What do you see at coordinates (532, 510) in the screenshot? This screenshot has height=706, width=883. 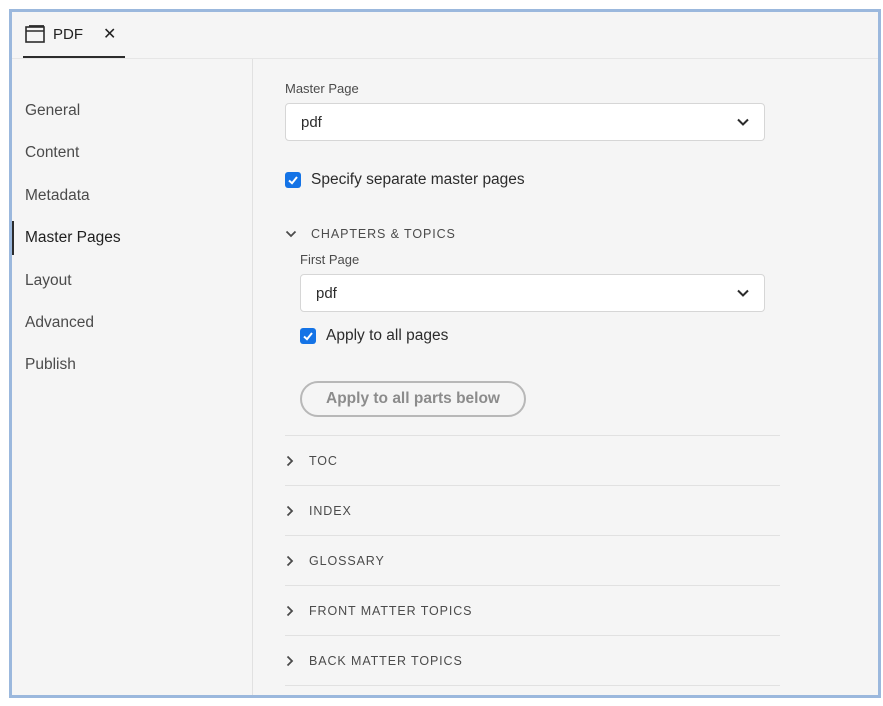 I see `section-index: INDEX` at bounding box center [532, 510].